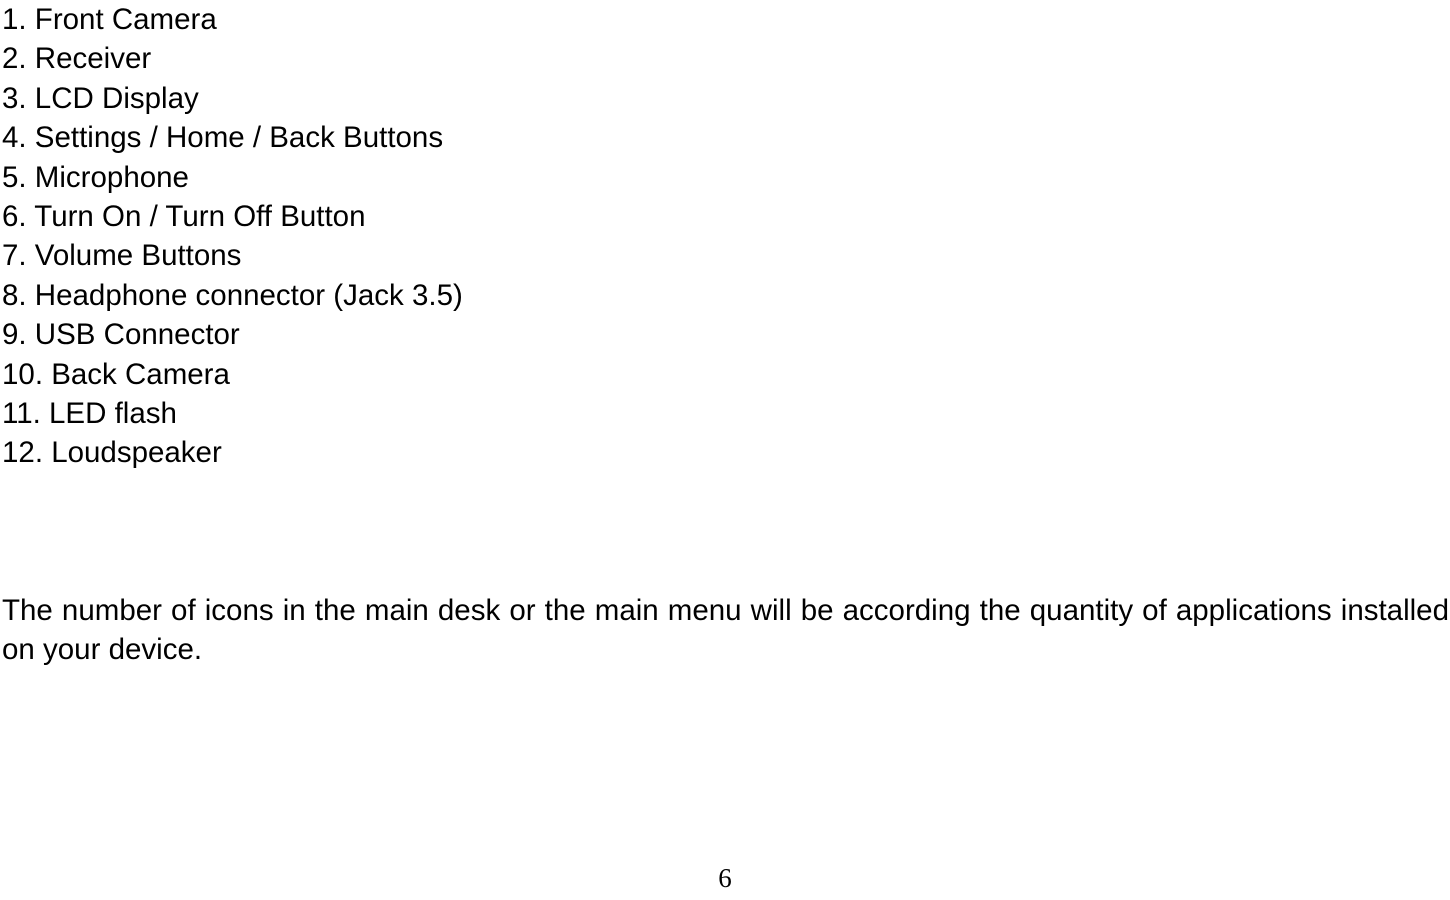 This screenshot has width=1450, height=900. Describe the element at coordinates (223, 138) in the screenshot. I see `list-item: 4. Settings / Home / Back Buttons` at that location.